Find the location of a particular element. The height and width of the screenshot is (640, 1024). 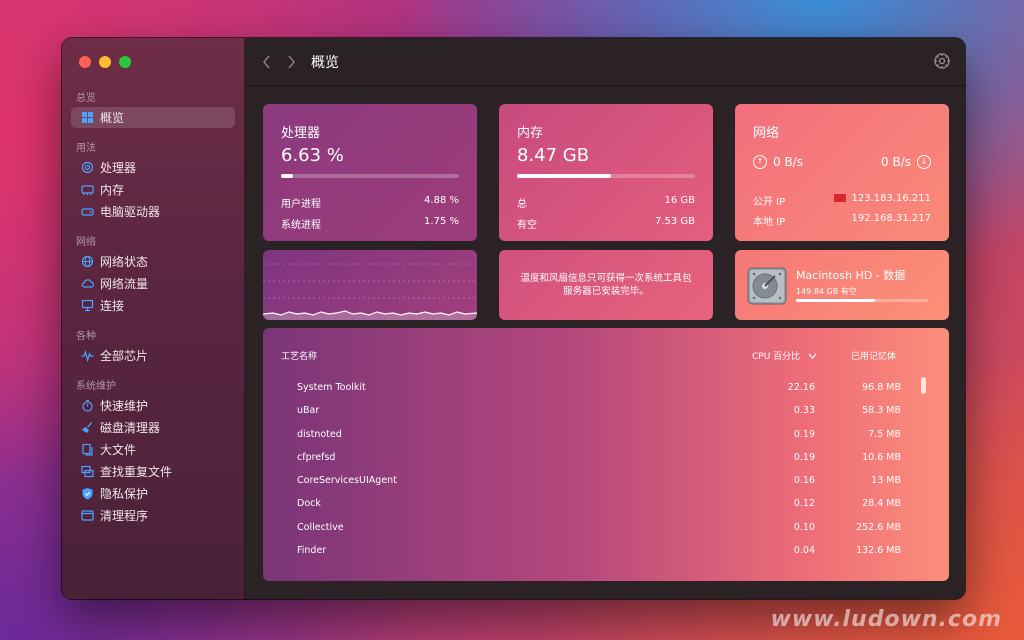

cloud-icon is located at coordinates (87, 283).